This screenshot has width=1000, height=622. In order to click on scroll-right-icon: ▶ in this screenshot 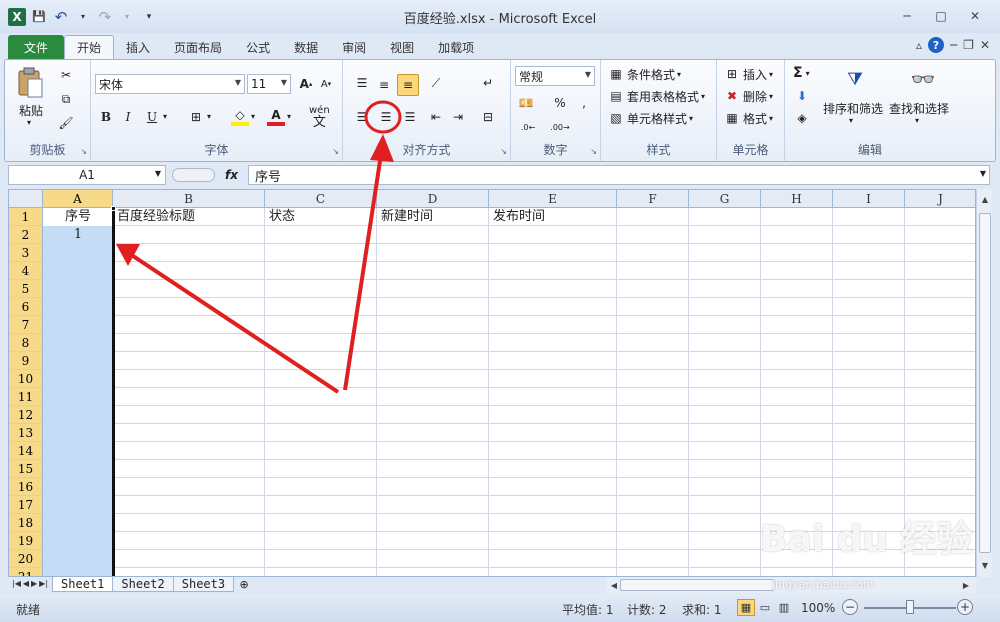, I will do `click(966, 585)`.